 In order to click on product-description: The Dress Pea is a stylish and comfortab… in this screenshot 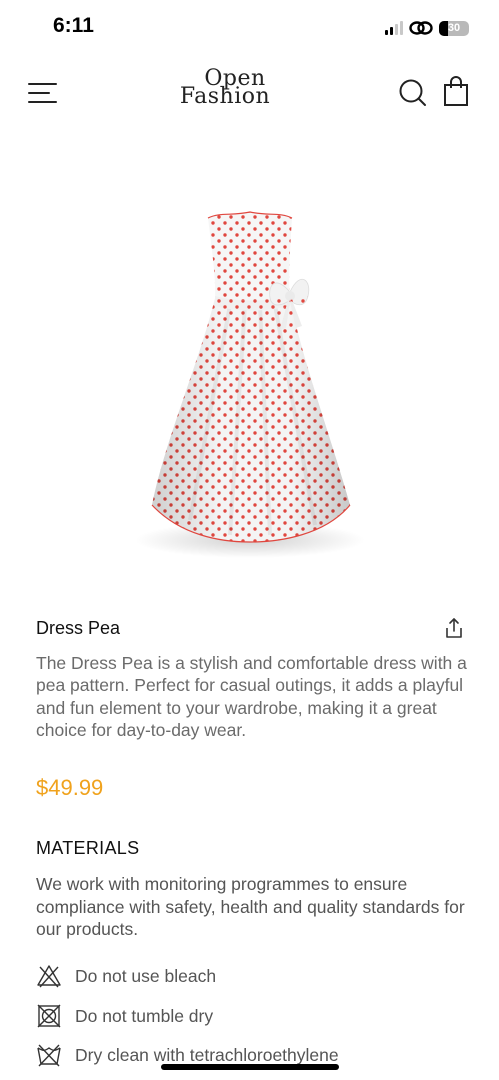, I will do `click(251, 696)`.